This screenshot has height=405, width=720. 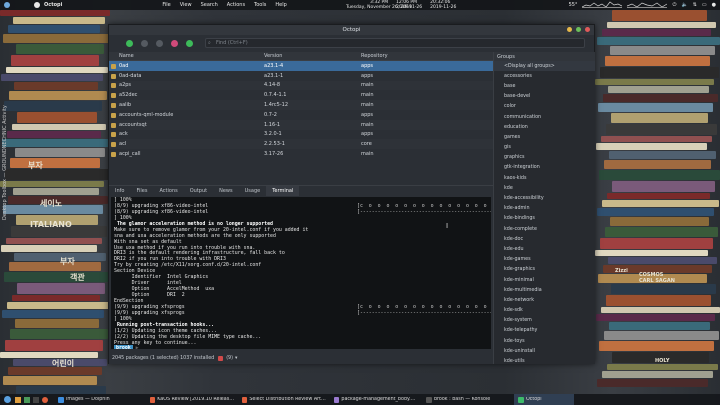 What do you see at coordinates (7, 5) in the screenshot?
I see `app-menu-icon` at bounding box center [7, 5].